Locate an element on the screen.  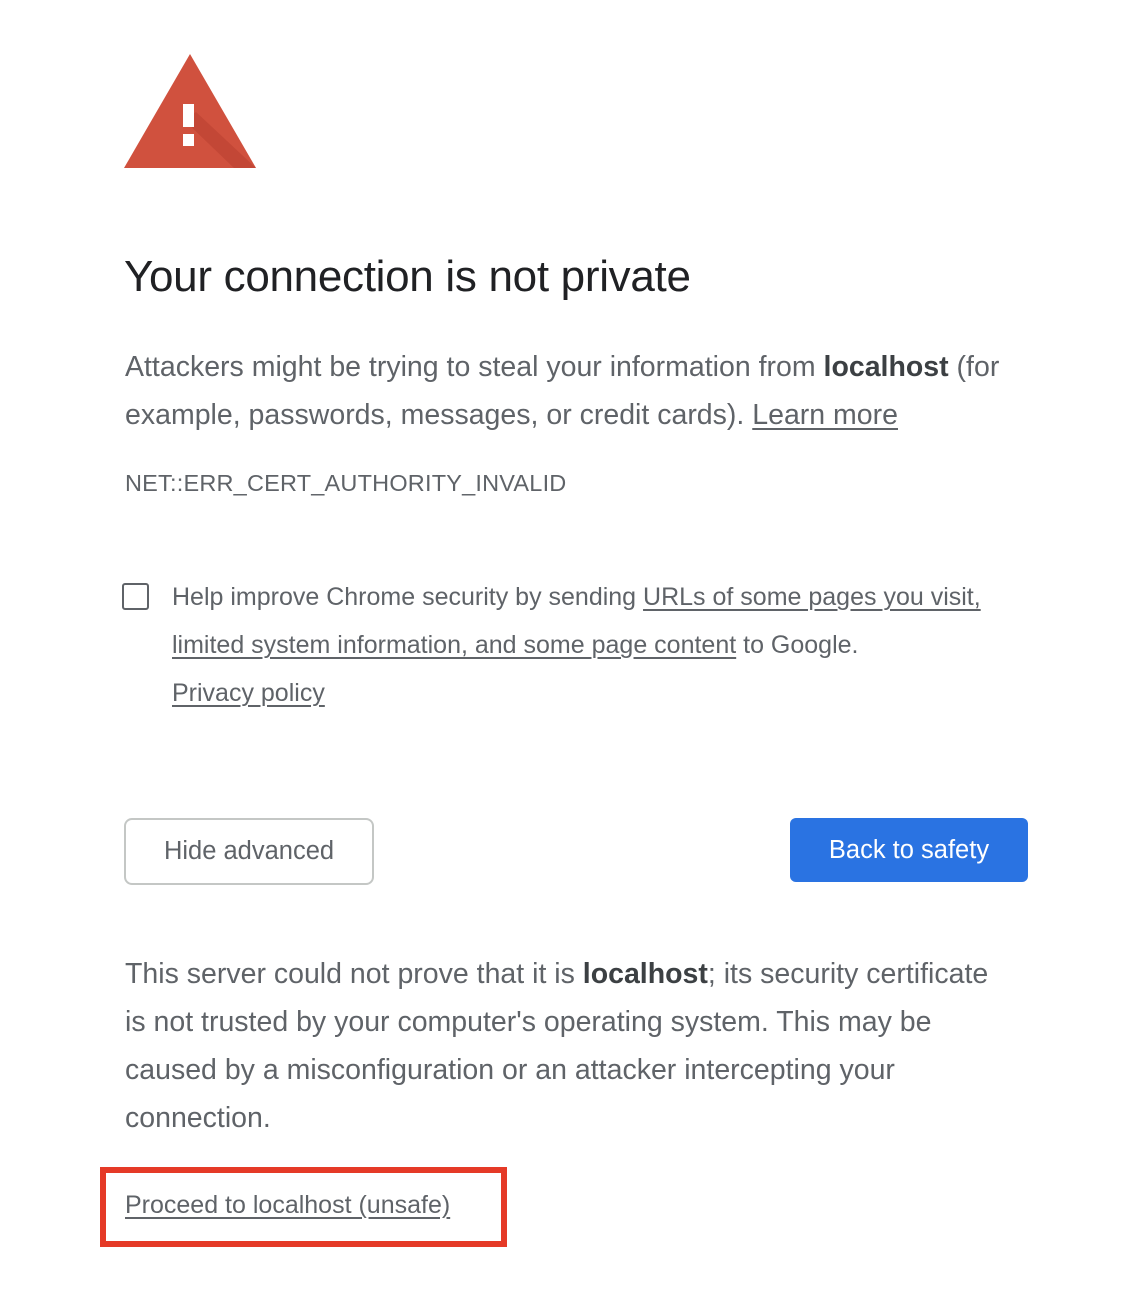
proceed-unsafe-link: Proceed to localhost (unsafe) is located at coordinates (287, 1205).